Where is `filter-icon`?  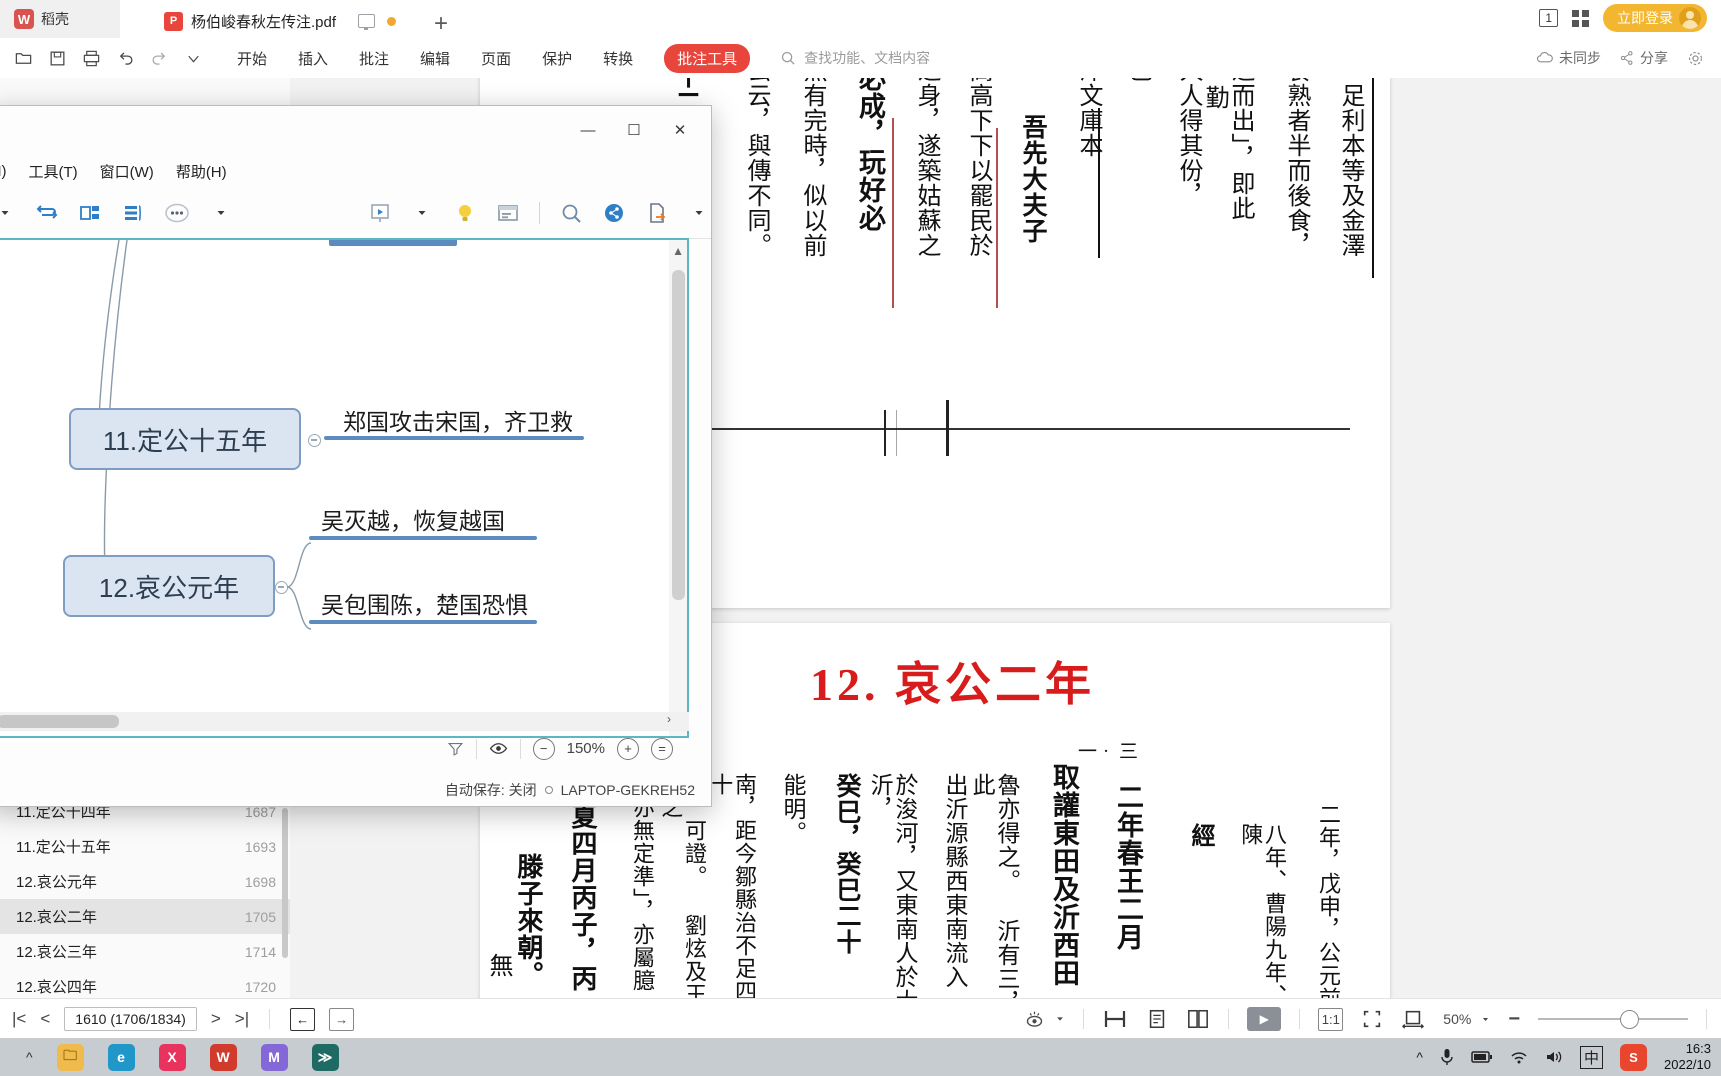
filter-icon is located at coordinates (455, 748).